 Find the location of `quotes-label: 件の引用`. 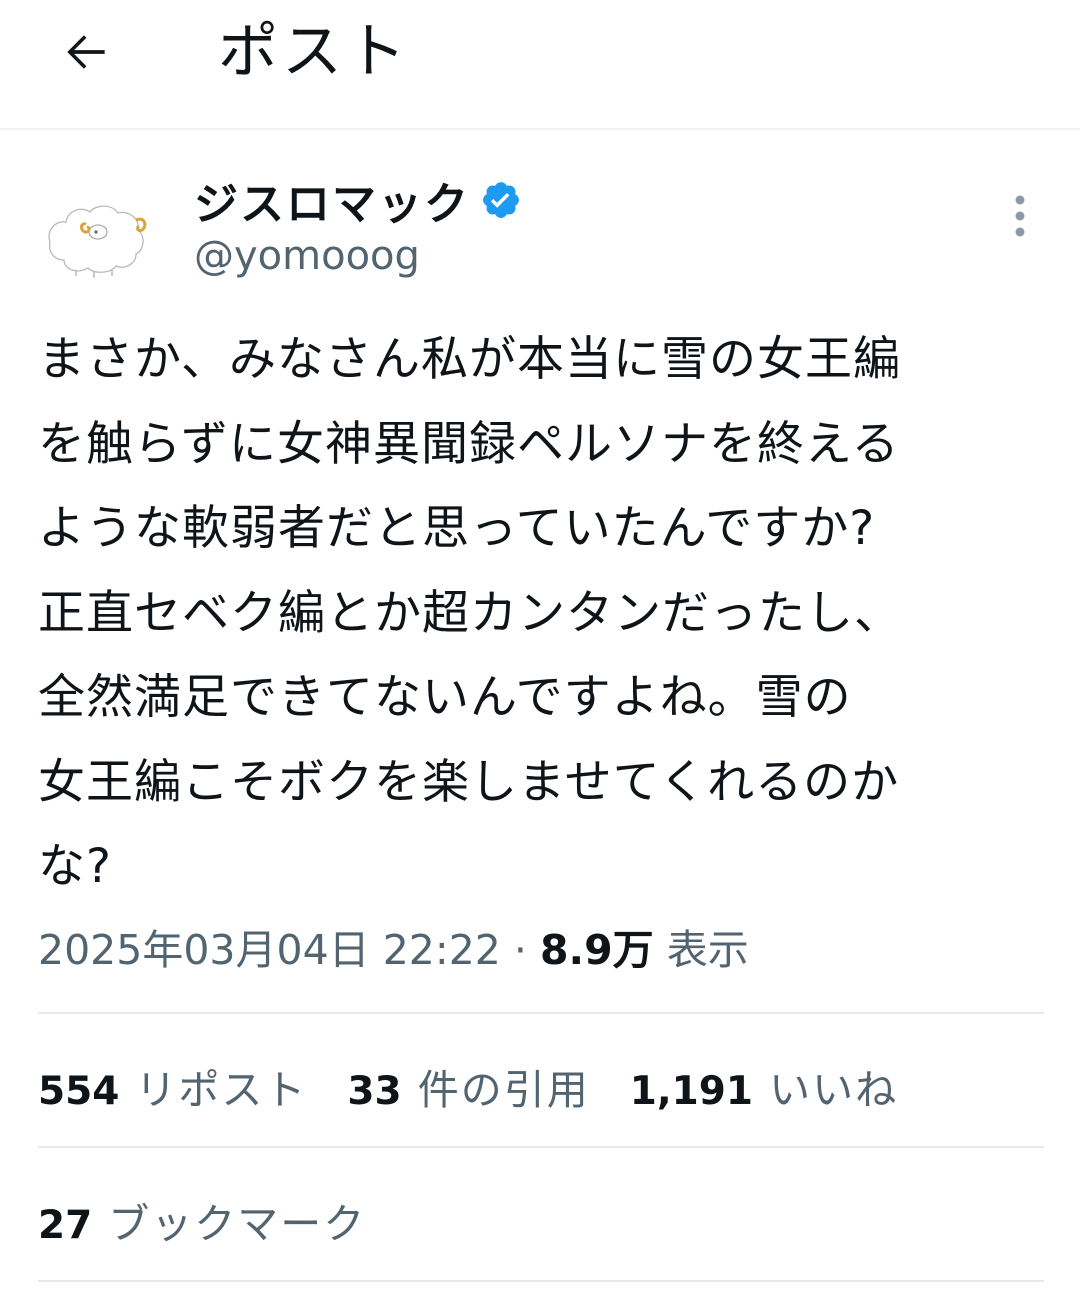

quotes-label: 件の引用 is located at coordinates (503, 1090).